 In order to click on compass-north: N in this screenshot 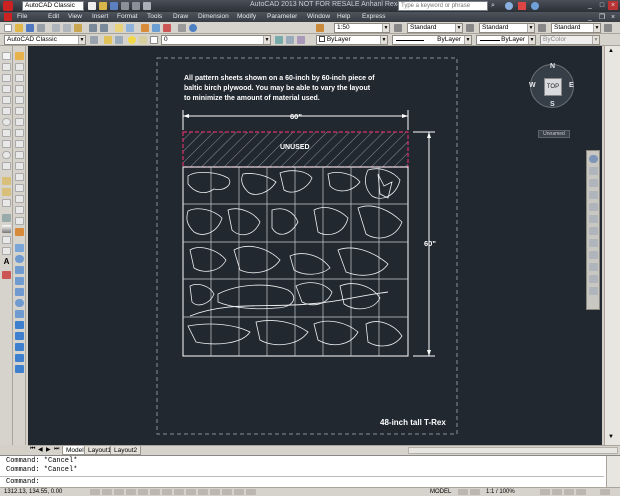, I will do `click(552, 66)`.